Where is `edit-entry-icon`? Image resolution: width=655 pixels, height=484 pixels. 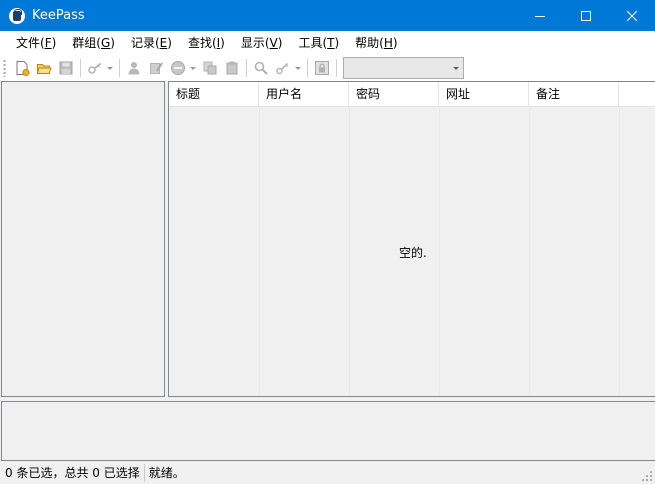 edit-entry-icon is located at coordinates (156, 68).